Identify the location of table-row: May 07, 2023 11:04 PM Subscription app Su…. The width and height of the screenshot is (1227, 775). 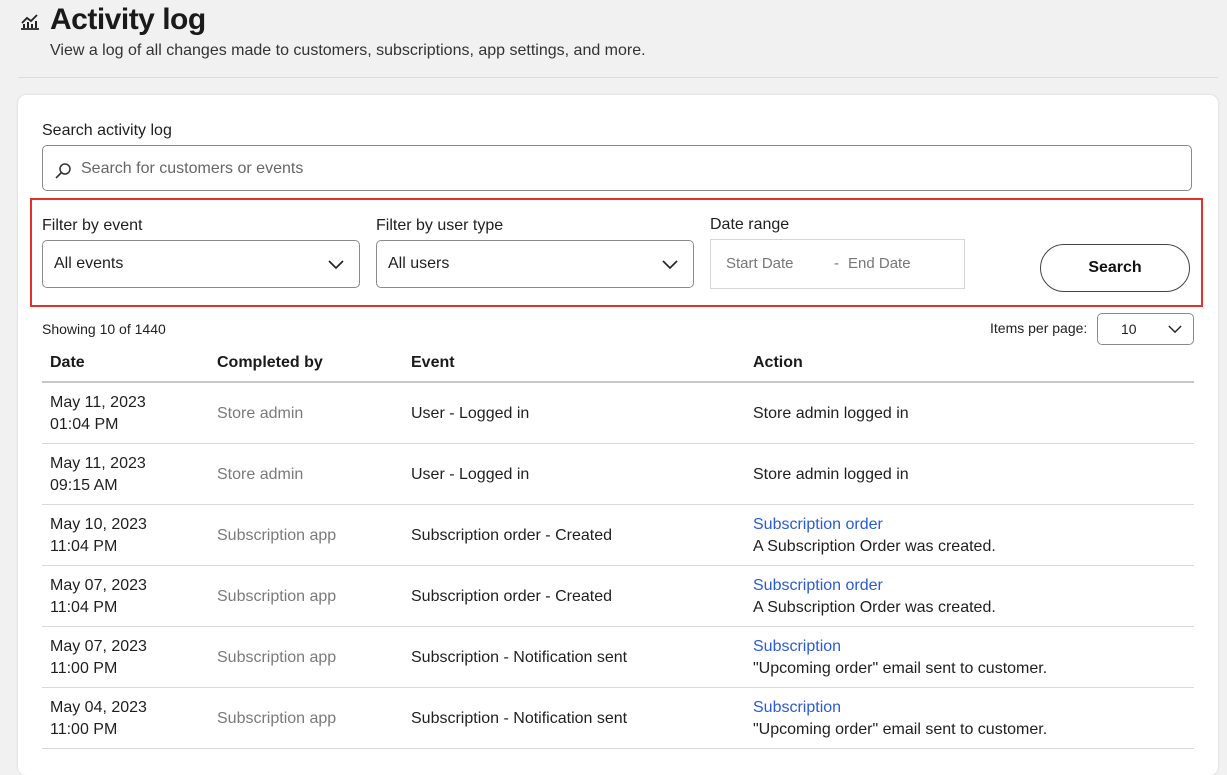
(618, 596).